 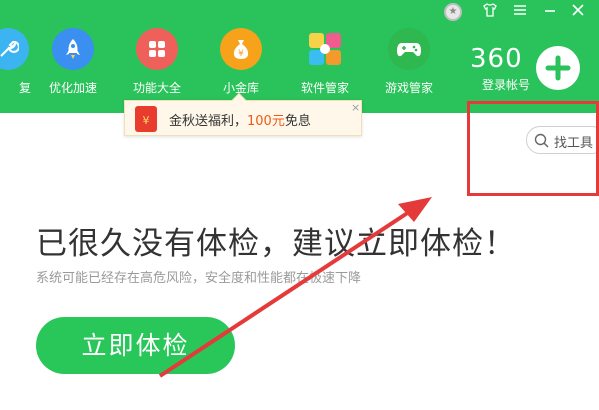 I want to click on nav-item-optimize: 优化加速, so click(x=73, y=62).